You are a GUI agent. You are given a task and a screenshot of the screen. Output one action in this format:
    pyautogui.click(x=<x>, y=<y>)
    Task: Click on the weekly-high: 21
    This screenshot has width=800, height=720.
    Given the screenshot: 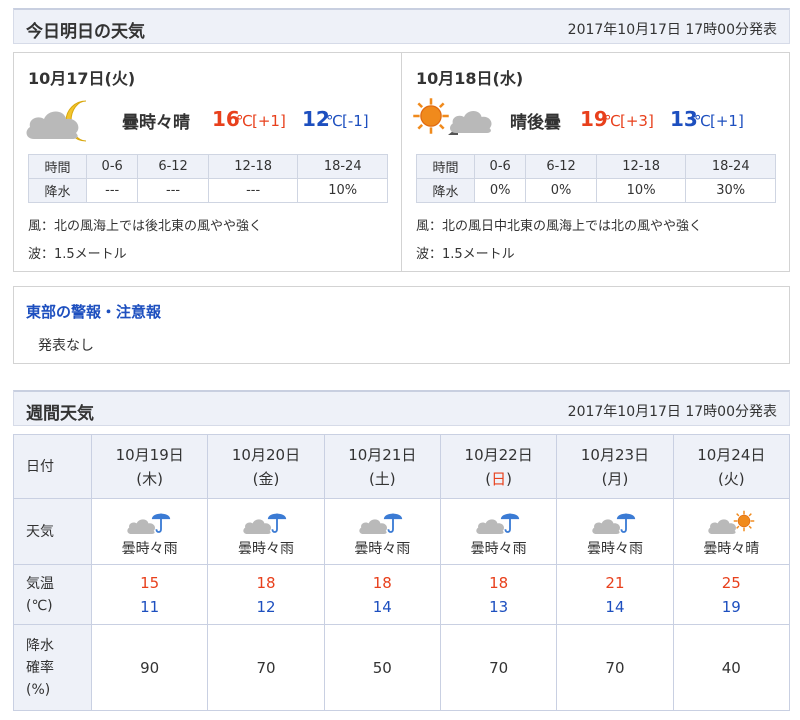 What is the action you would take?
    pyautogui.click(x=615, y=582)
    